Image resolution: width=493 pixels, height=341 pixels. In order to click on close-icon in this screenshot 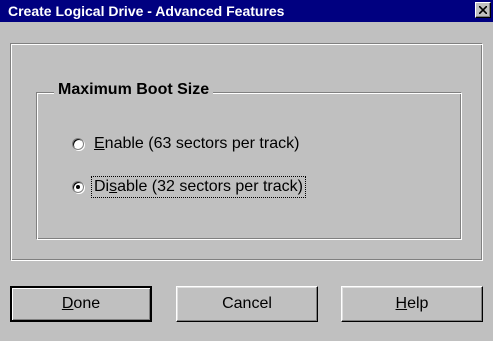, I will do `click(483, 10)`.